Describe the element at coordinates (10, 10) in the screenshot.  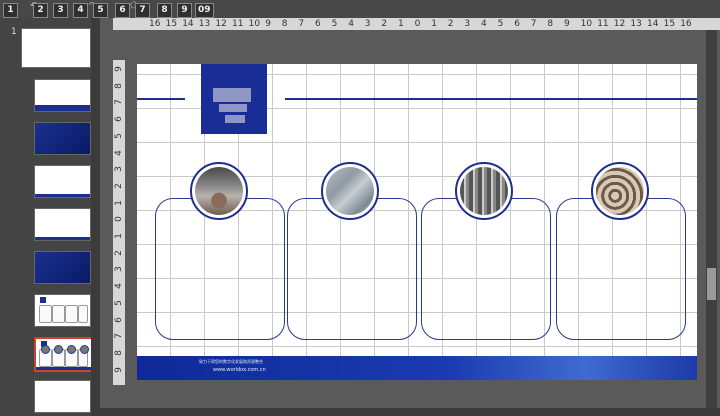
I see `keytip-1: 1` at that location.